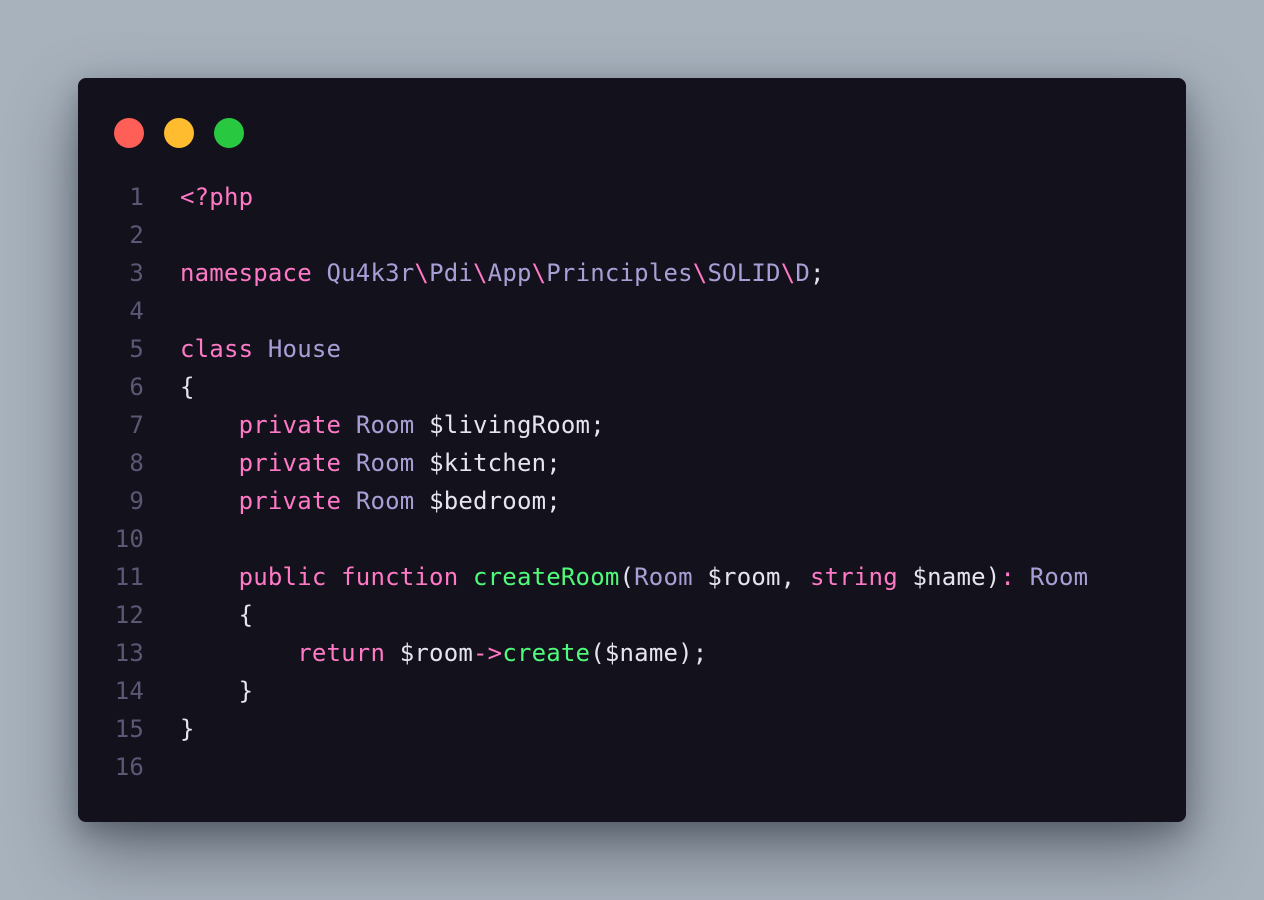 This screenshot has width=1264, height=900. What do you see at coordinates (370, 273) in the screenshot?
I see `code-token-type: Qu4k3r` at bounding box center [370, 273].